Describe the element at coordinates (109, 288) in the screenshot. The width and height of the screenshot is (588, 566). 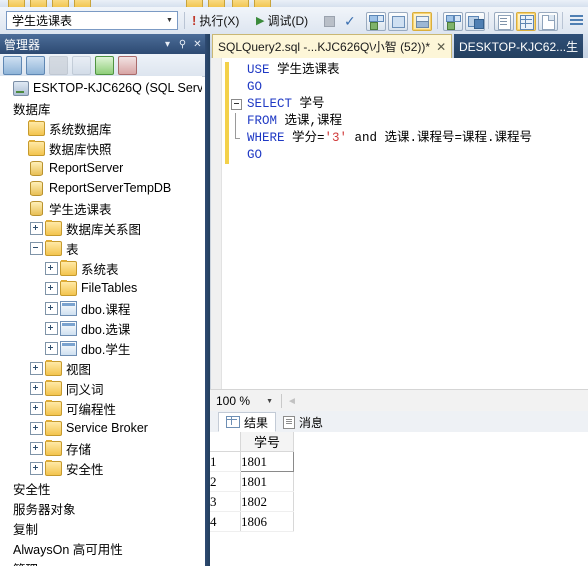
I see `tree-node-label: FileTables` at that location.